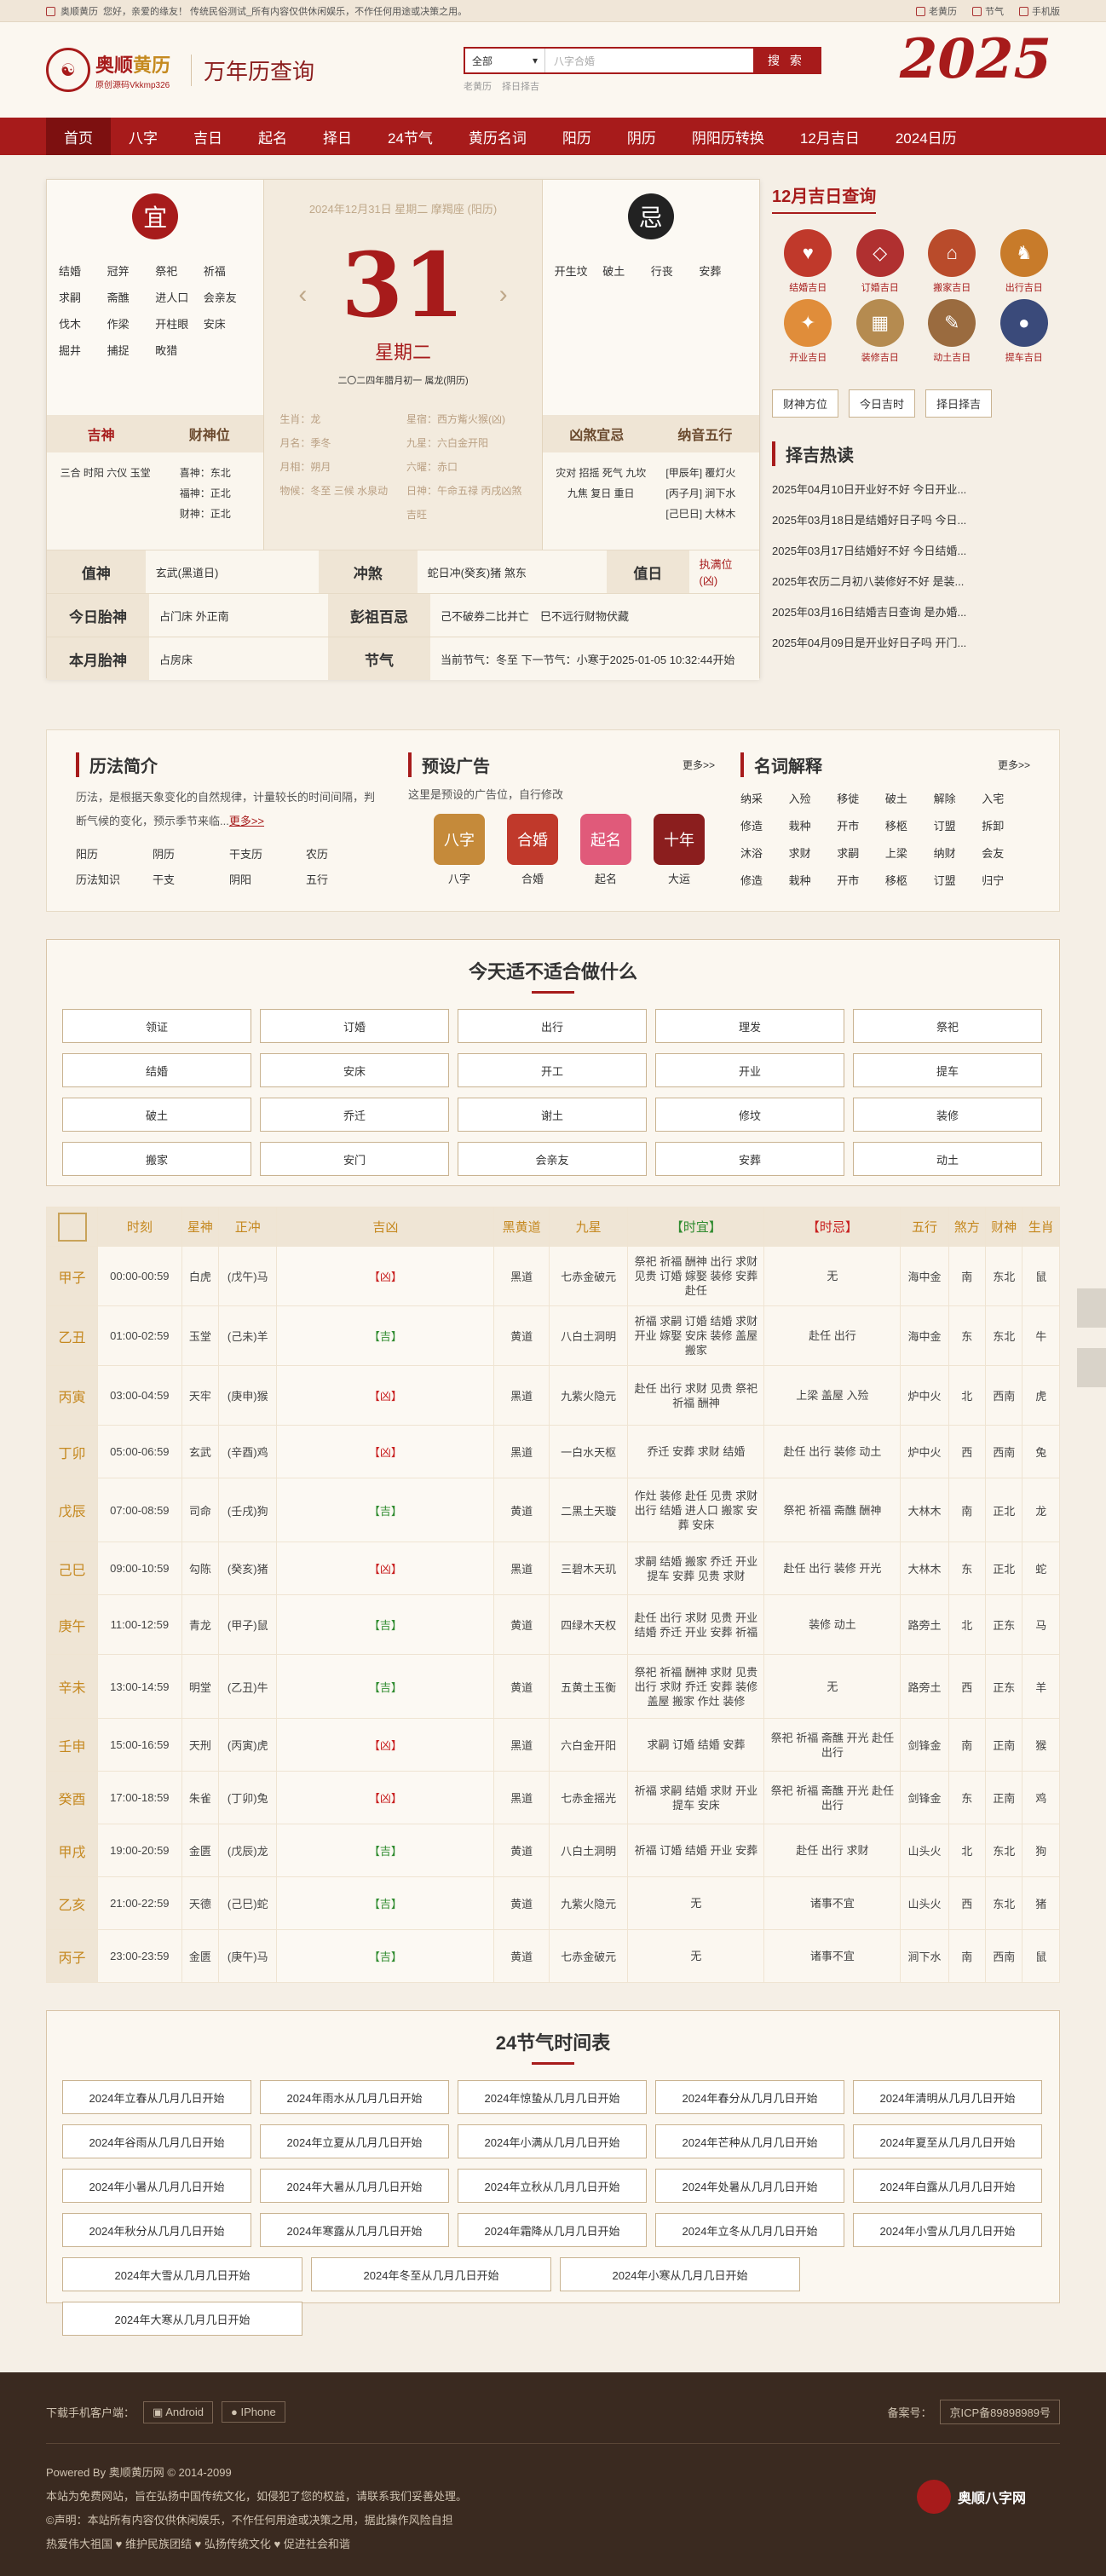 This screenshot has height=2576, width=1106. What do you see at coordinates (947, 1159) in the screenshot?
I see `suitable-button: 动土` at bounding box center [947, 1159].